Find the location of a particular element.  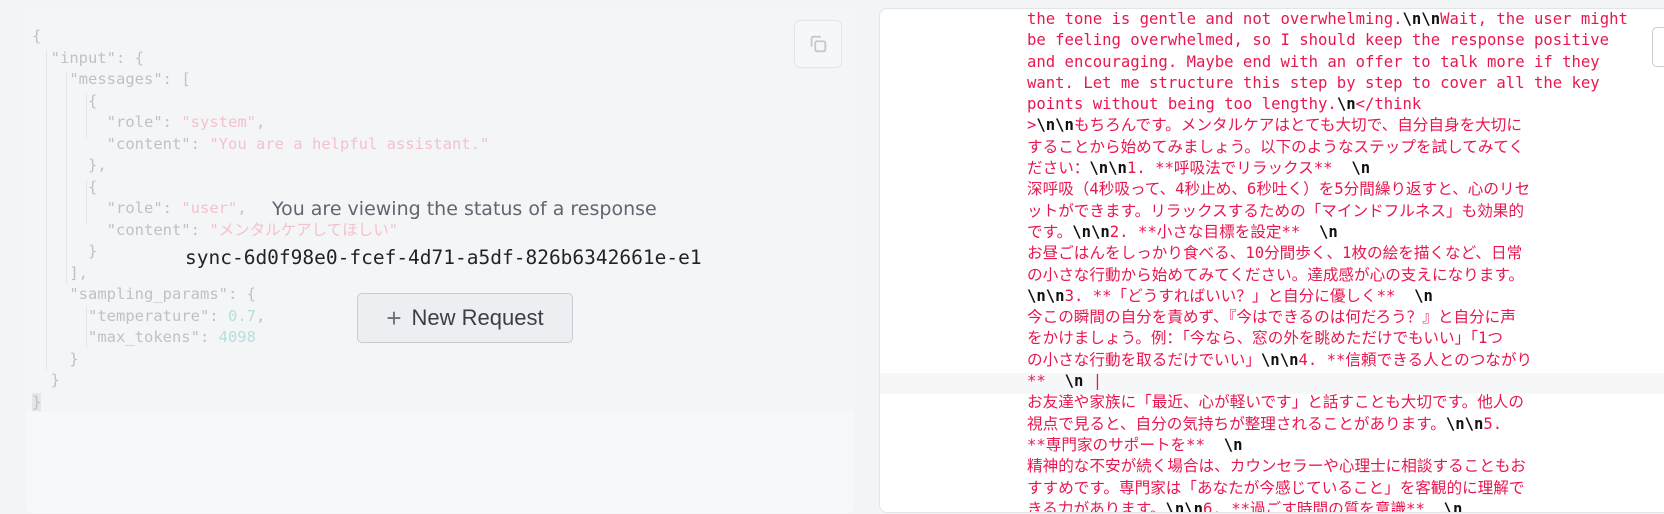

response-line: することから始めてみましょう。以下のようなステップを試してみてく is located at coordinates (1345, 147).